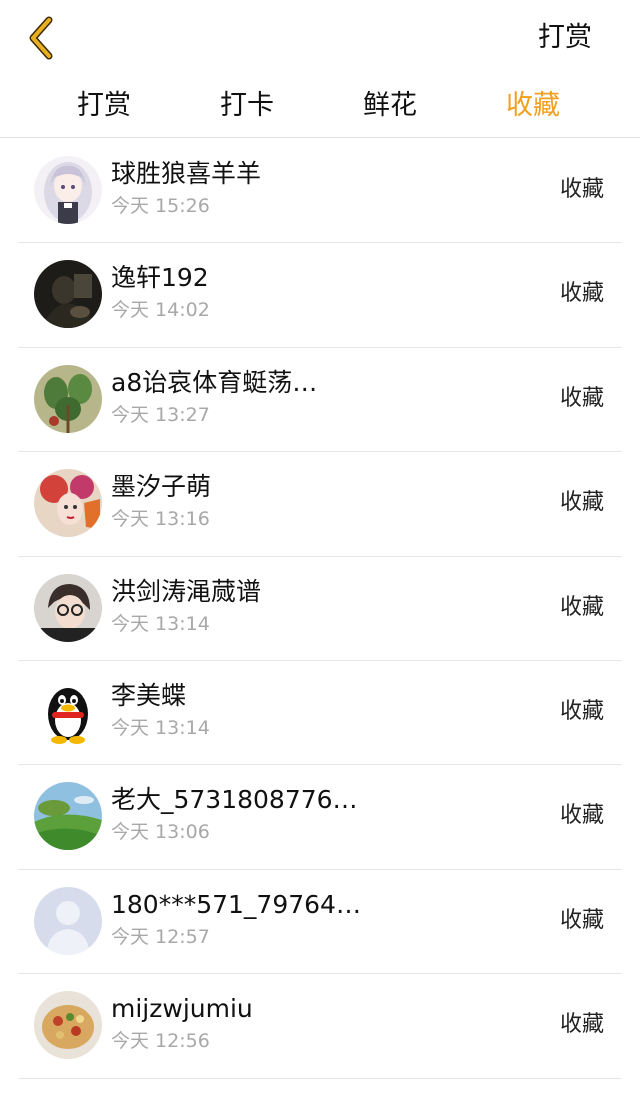 The width and height of the screenshot is (640, 1106). Describe the element at coordinates (182, 1009) in the screenshot. I see `user-name: mijzwjumiu` at that location.